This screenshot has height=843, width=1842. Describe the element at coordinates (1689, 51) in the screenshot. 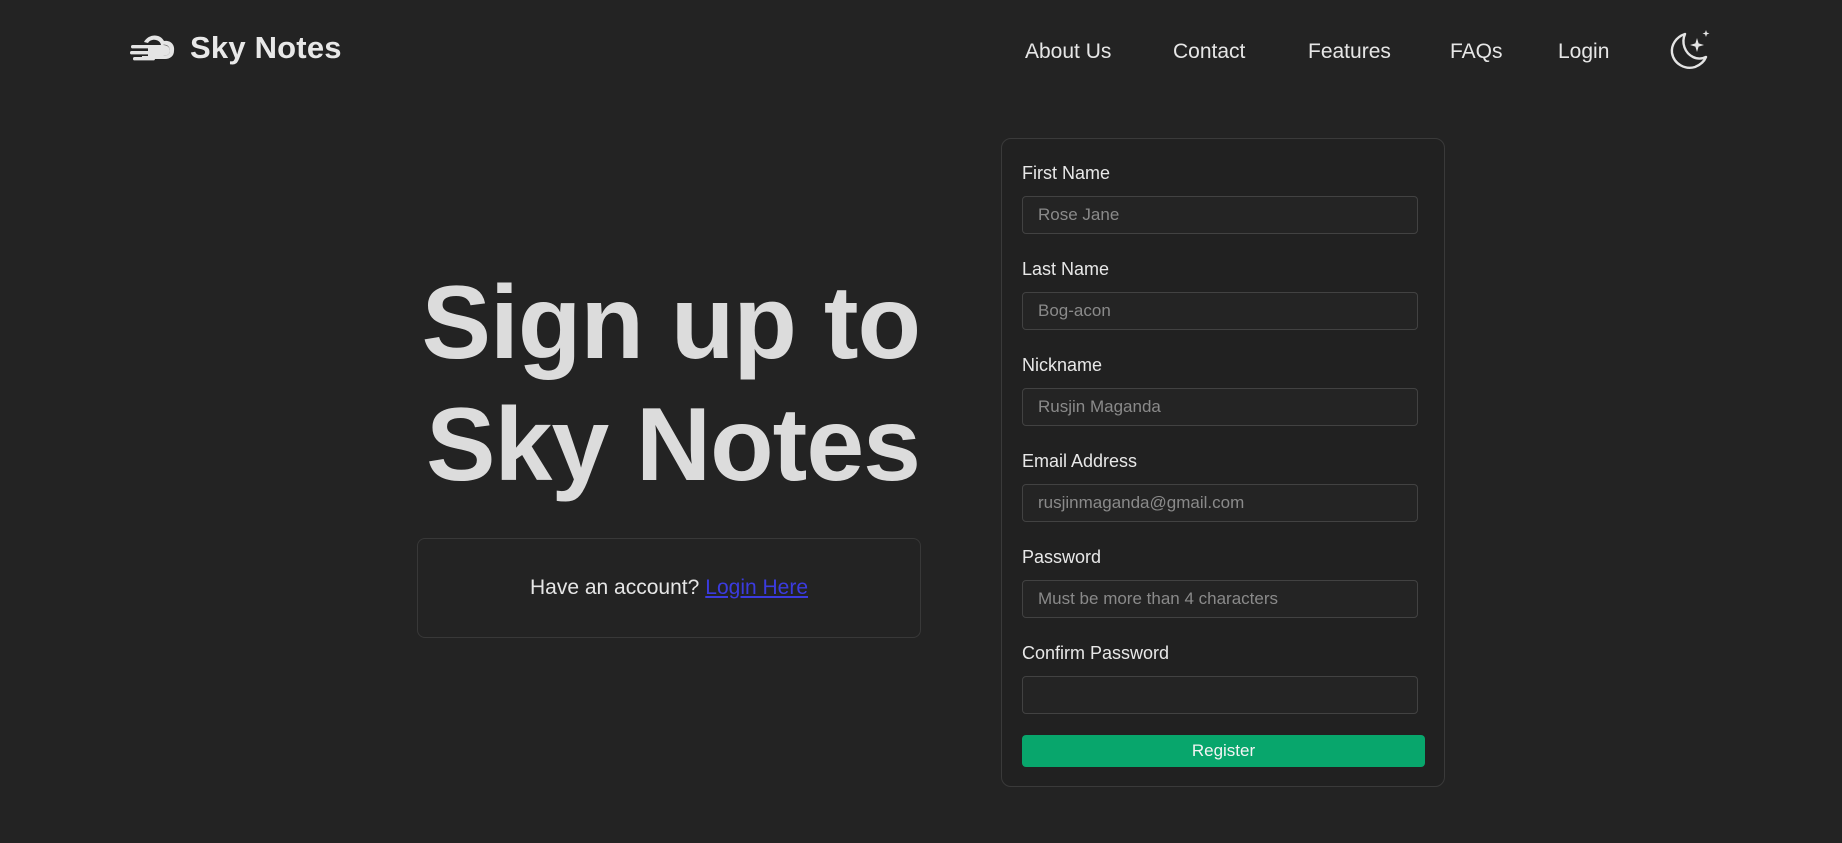

I see `moon-stars-icon` at that location.